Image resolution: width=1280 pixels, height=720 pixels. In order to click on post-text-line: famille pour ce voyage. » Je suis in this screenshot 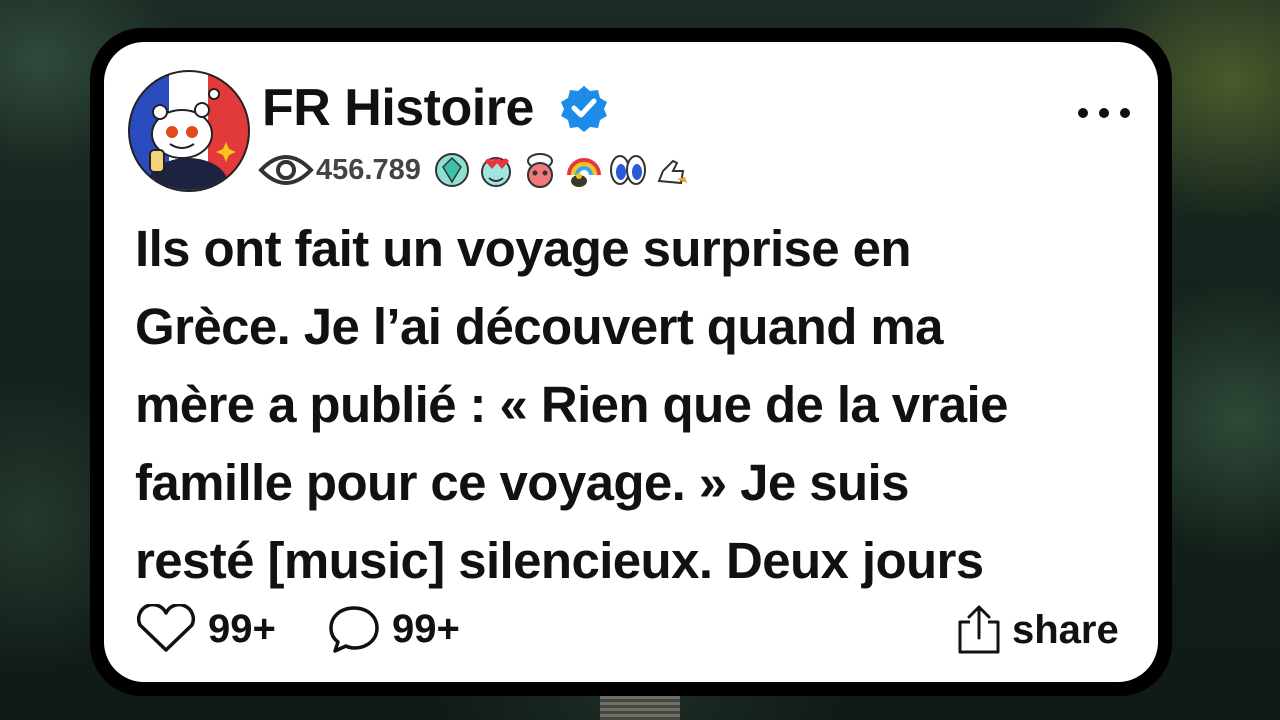, I will do `click(522, 482)`.